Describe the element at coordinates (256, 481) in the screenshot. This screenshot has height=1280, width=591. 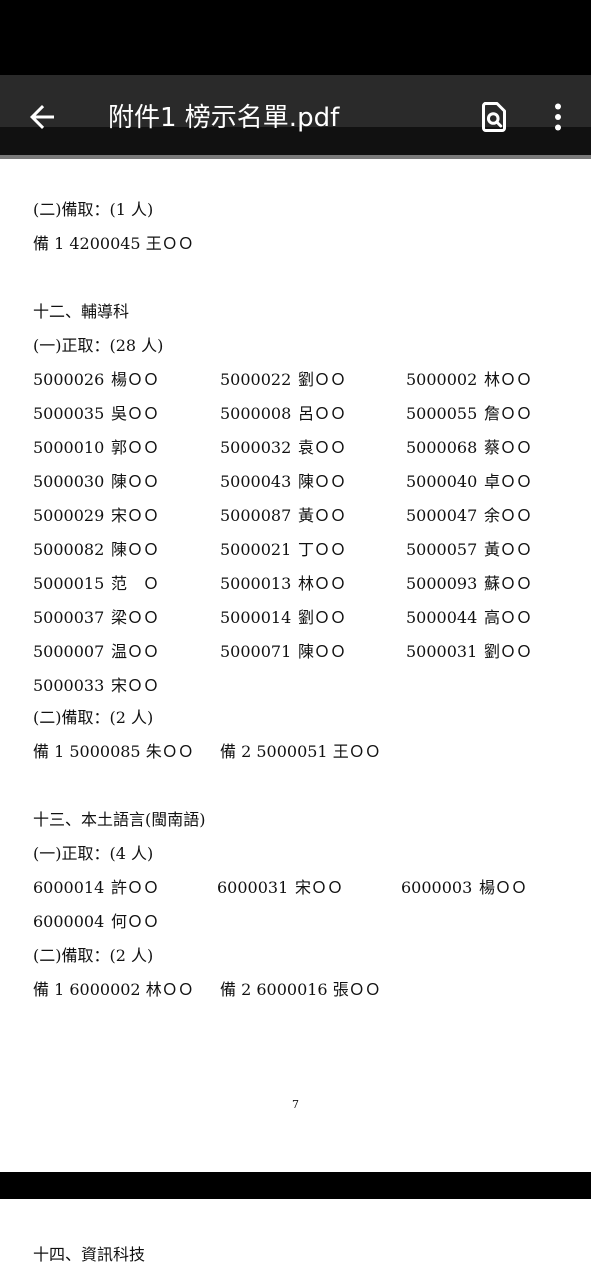
I see `entry-id: 5000043` at that location.